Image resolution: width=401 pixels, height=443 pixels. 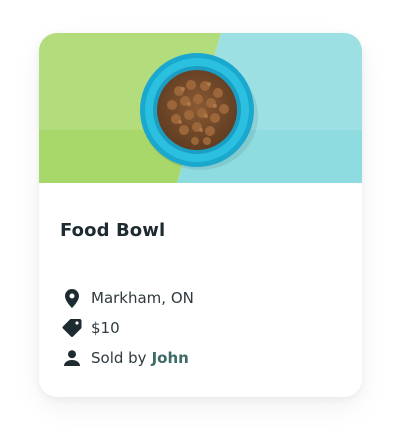 What do you see at coordinates (72, 358) in the screenshot?
I see `person-icon` at bounding box center [72, 358].